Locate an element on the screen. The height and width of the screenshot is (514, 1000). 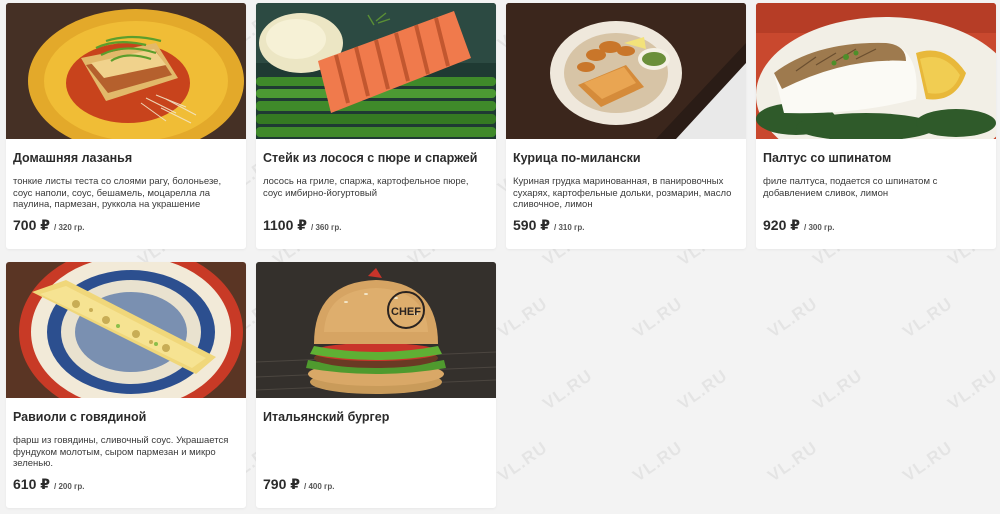
menu-card-burger: CHEF Итальянский бургер 790 ₽ / 400 гр. is located at coordinates (376, 385).